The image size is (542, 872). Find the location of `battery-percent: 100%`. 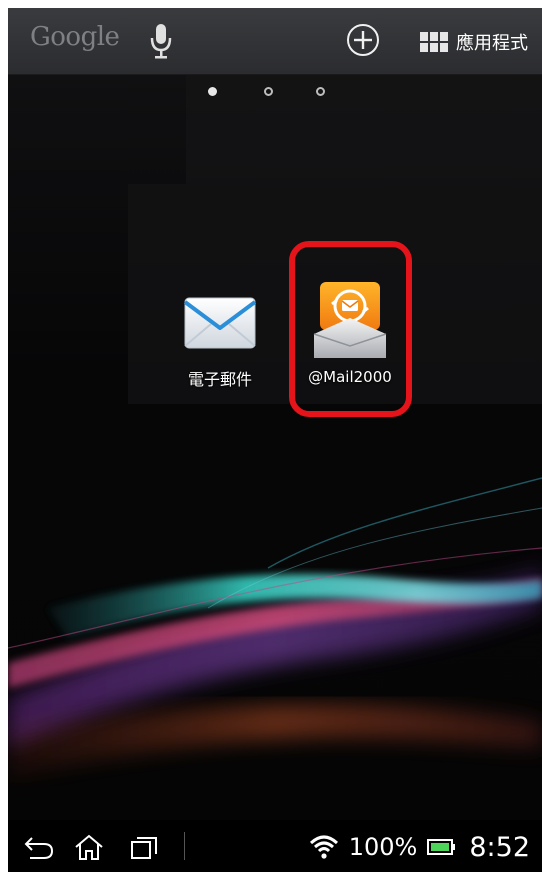

battery-percent: 100% is located at coordinates (383, 847).